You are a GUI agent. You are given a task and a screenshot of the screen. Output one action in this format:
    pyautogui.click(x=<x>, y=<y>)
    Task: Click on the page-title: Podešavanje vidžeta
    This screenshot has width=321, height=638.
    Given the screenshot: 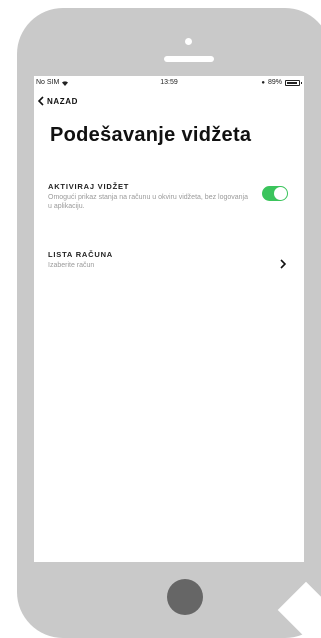 What is the action you would take?
    pyautogui.click(x=151, y=135)
    